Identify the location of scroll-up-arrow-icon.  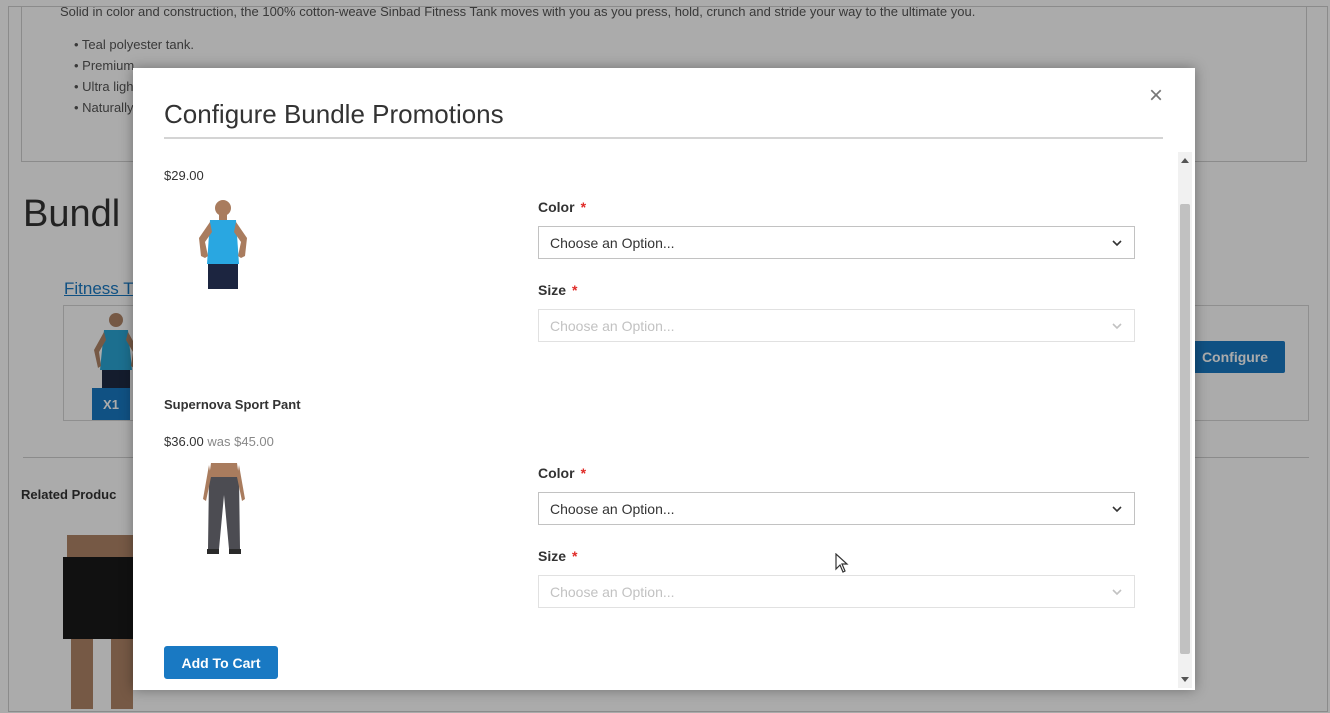
(1185, 160).